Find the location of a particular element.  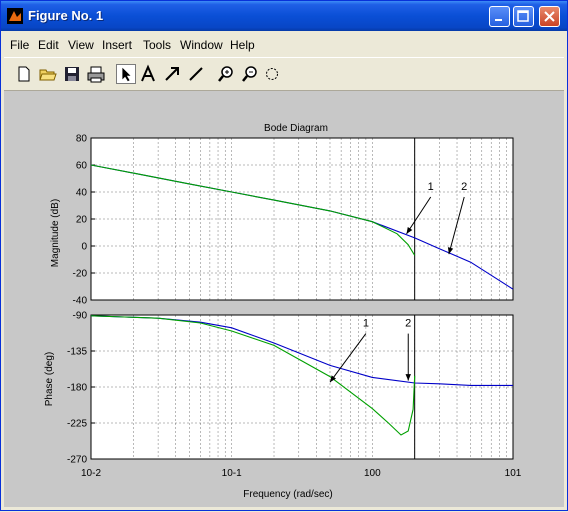

chart-title: Bode Diagram is located at coordinates (296, 128).